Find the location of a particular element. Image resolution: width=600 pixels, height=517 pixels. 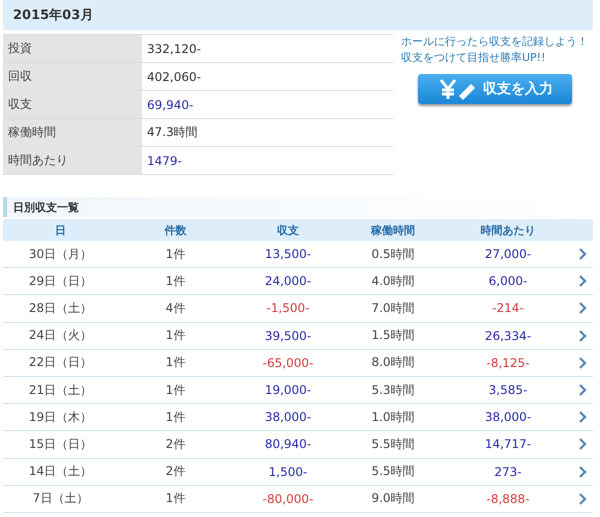

summary-label: 収支 is located at coordinates (72, 104).